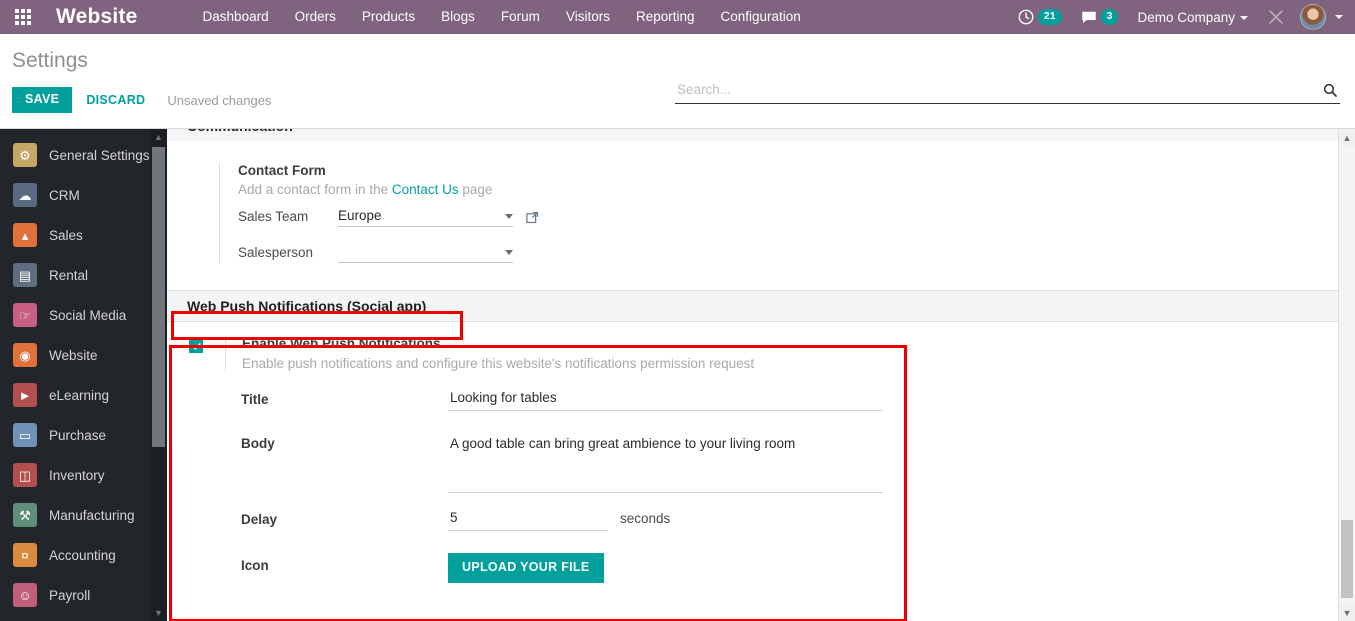 Image resolution: width=1355 pixels, height=621 pixels. Describe the element at coordinates (425, 189) in the screenshot. I see `contact-us-link: Contact Us` at that location.